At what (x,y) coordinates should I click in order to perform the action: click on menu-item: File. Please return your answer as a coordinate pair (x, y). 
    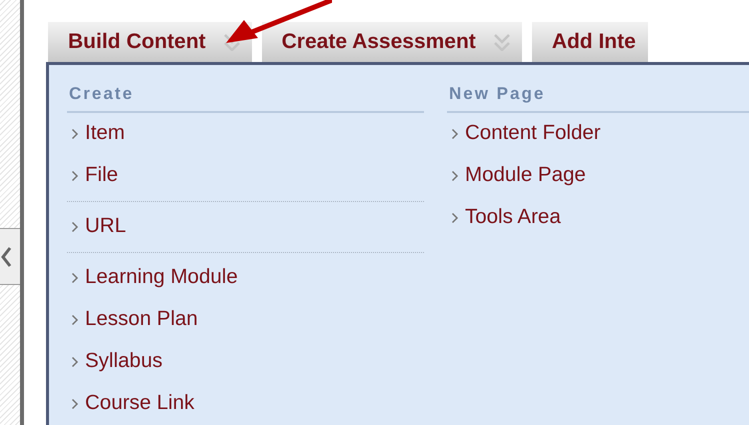
    Looking at the image, I should click on (245, 175).